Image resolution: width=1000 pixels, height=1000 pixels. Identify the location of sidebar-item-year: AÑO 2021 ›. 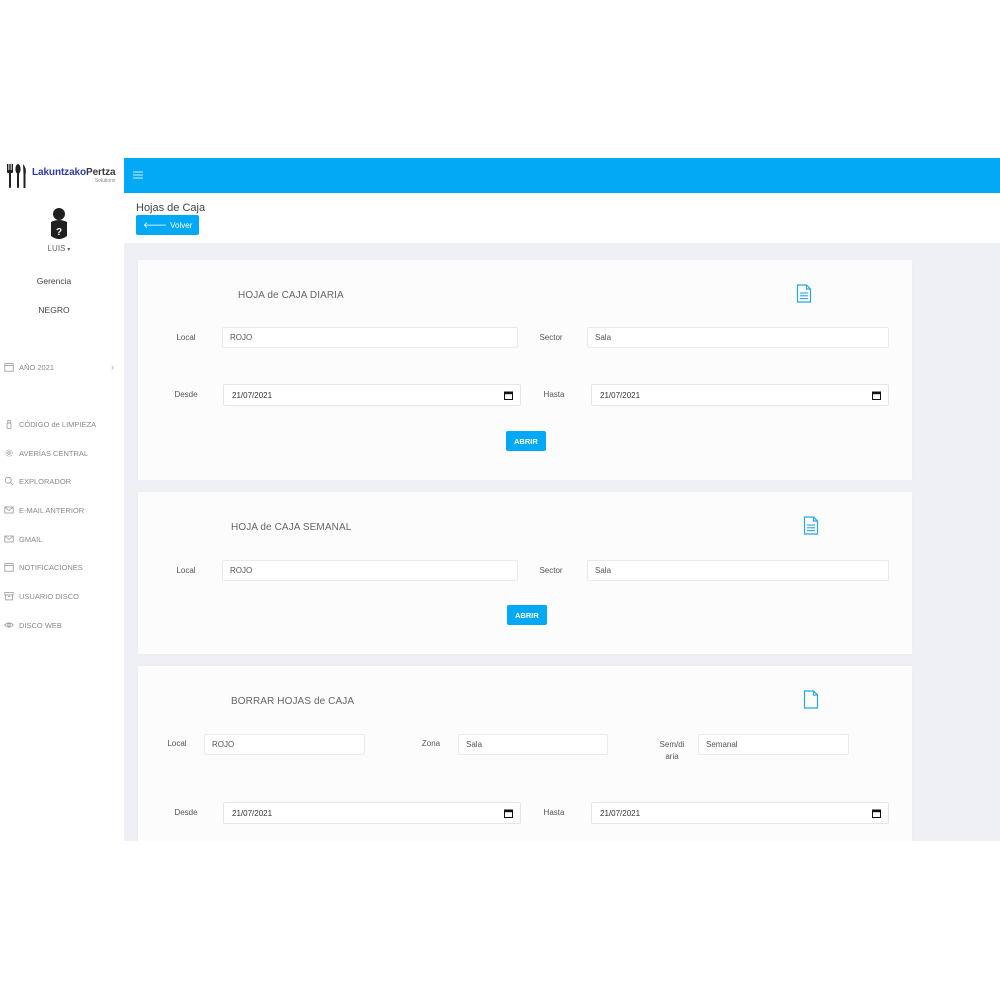
(62, 367).